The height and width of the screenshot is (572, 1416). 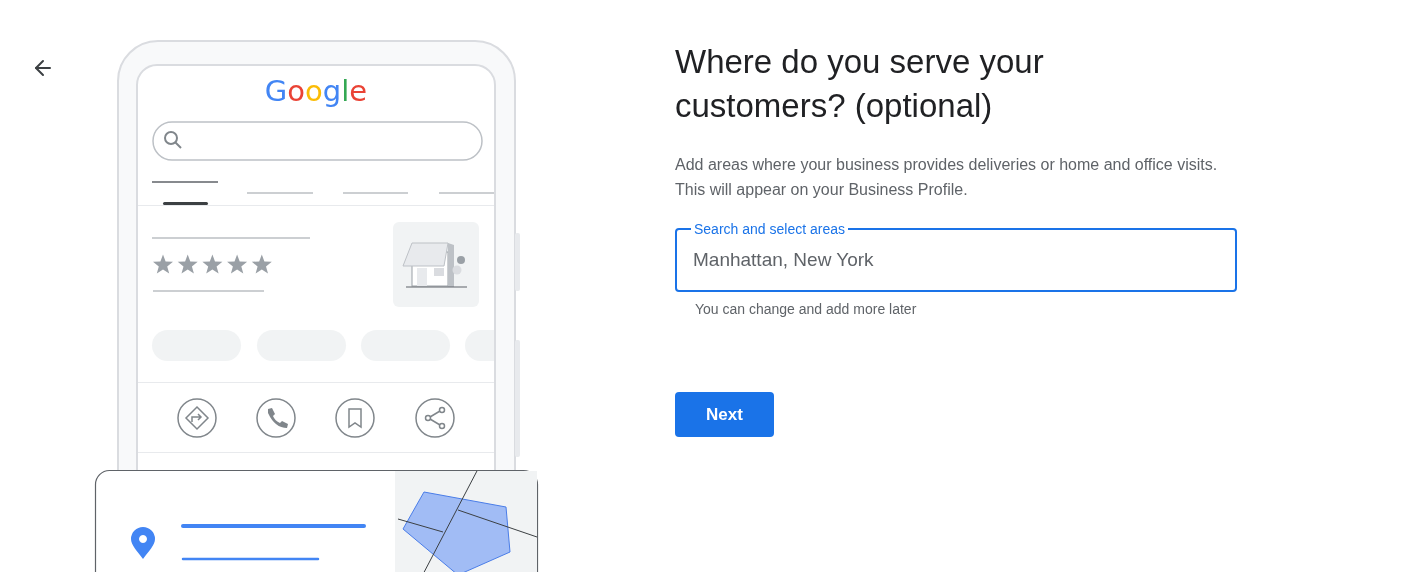 I want to click on directions-icon, so click(x=197, y=418).